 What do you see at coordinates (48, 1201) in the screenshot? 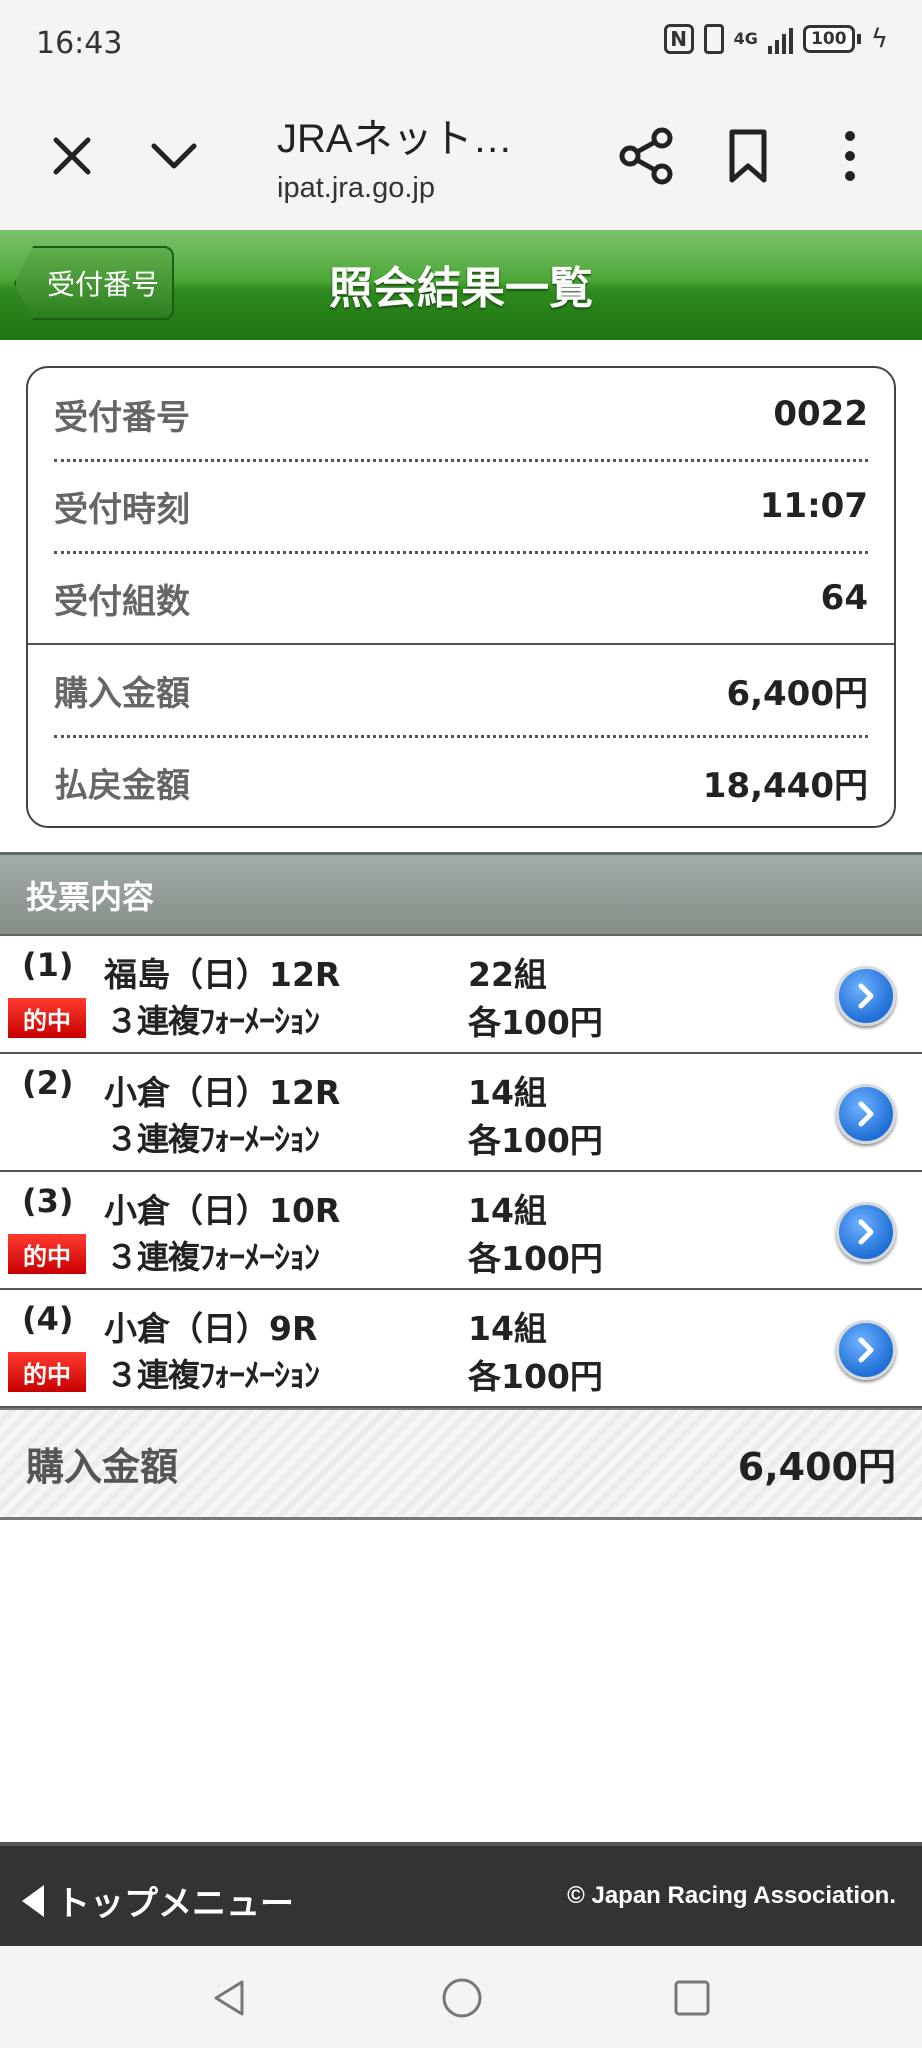
I see `bet-number: (3)` at bounding box center [48, 1201].